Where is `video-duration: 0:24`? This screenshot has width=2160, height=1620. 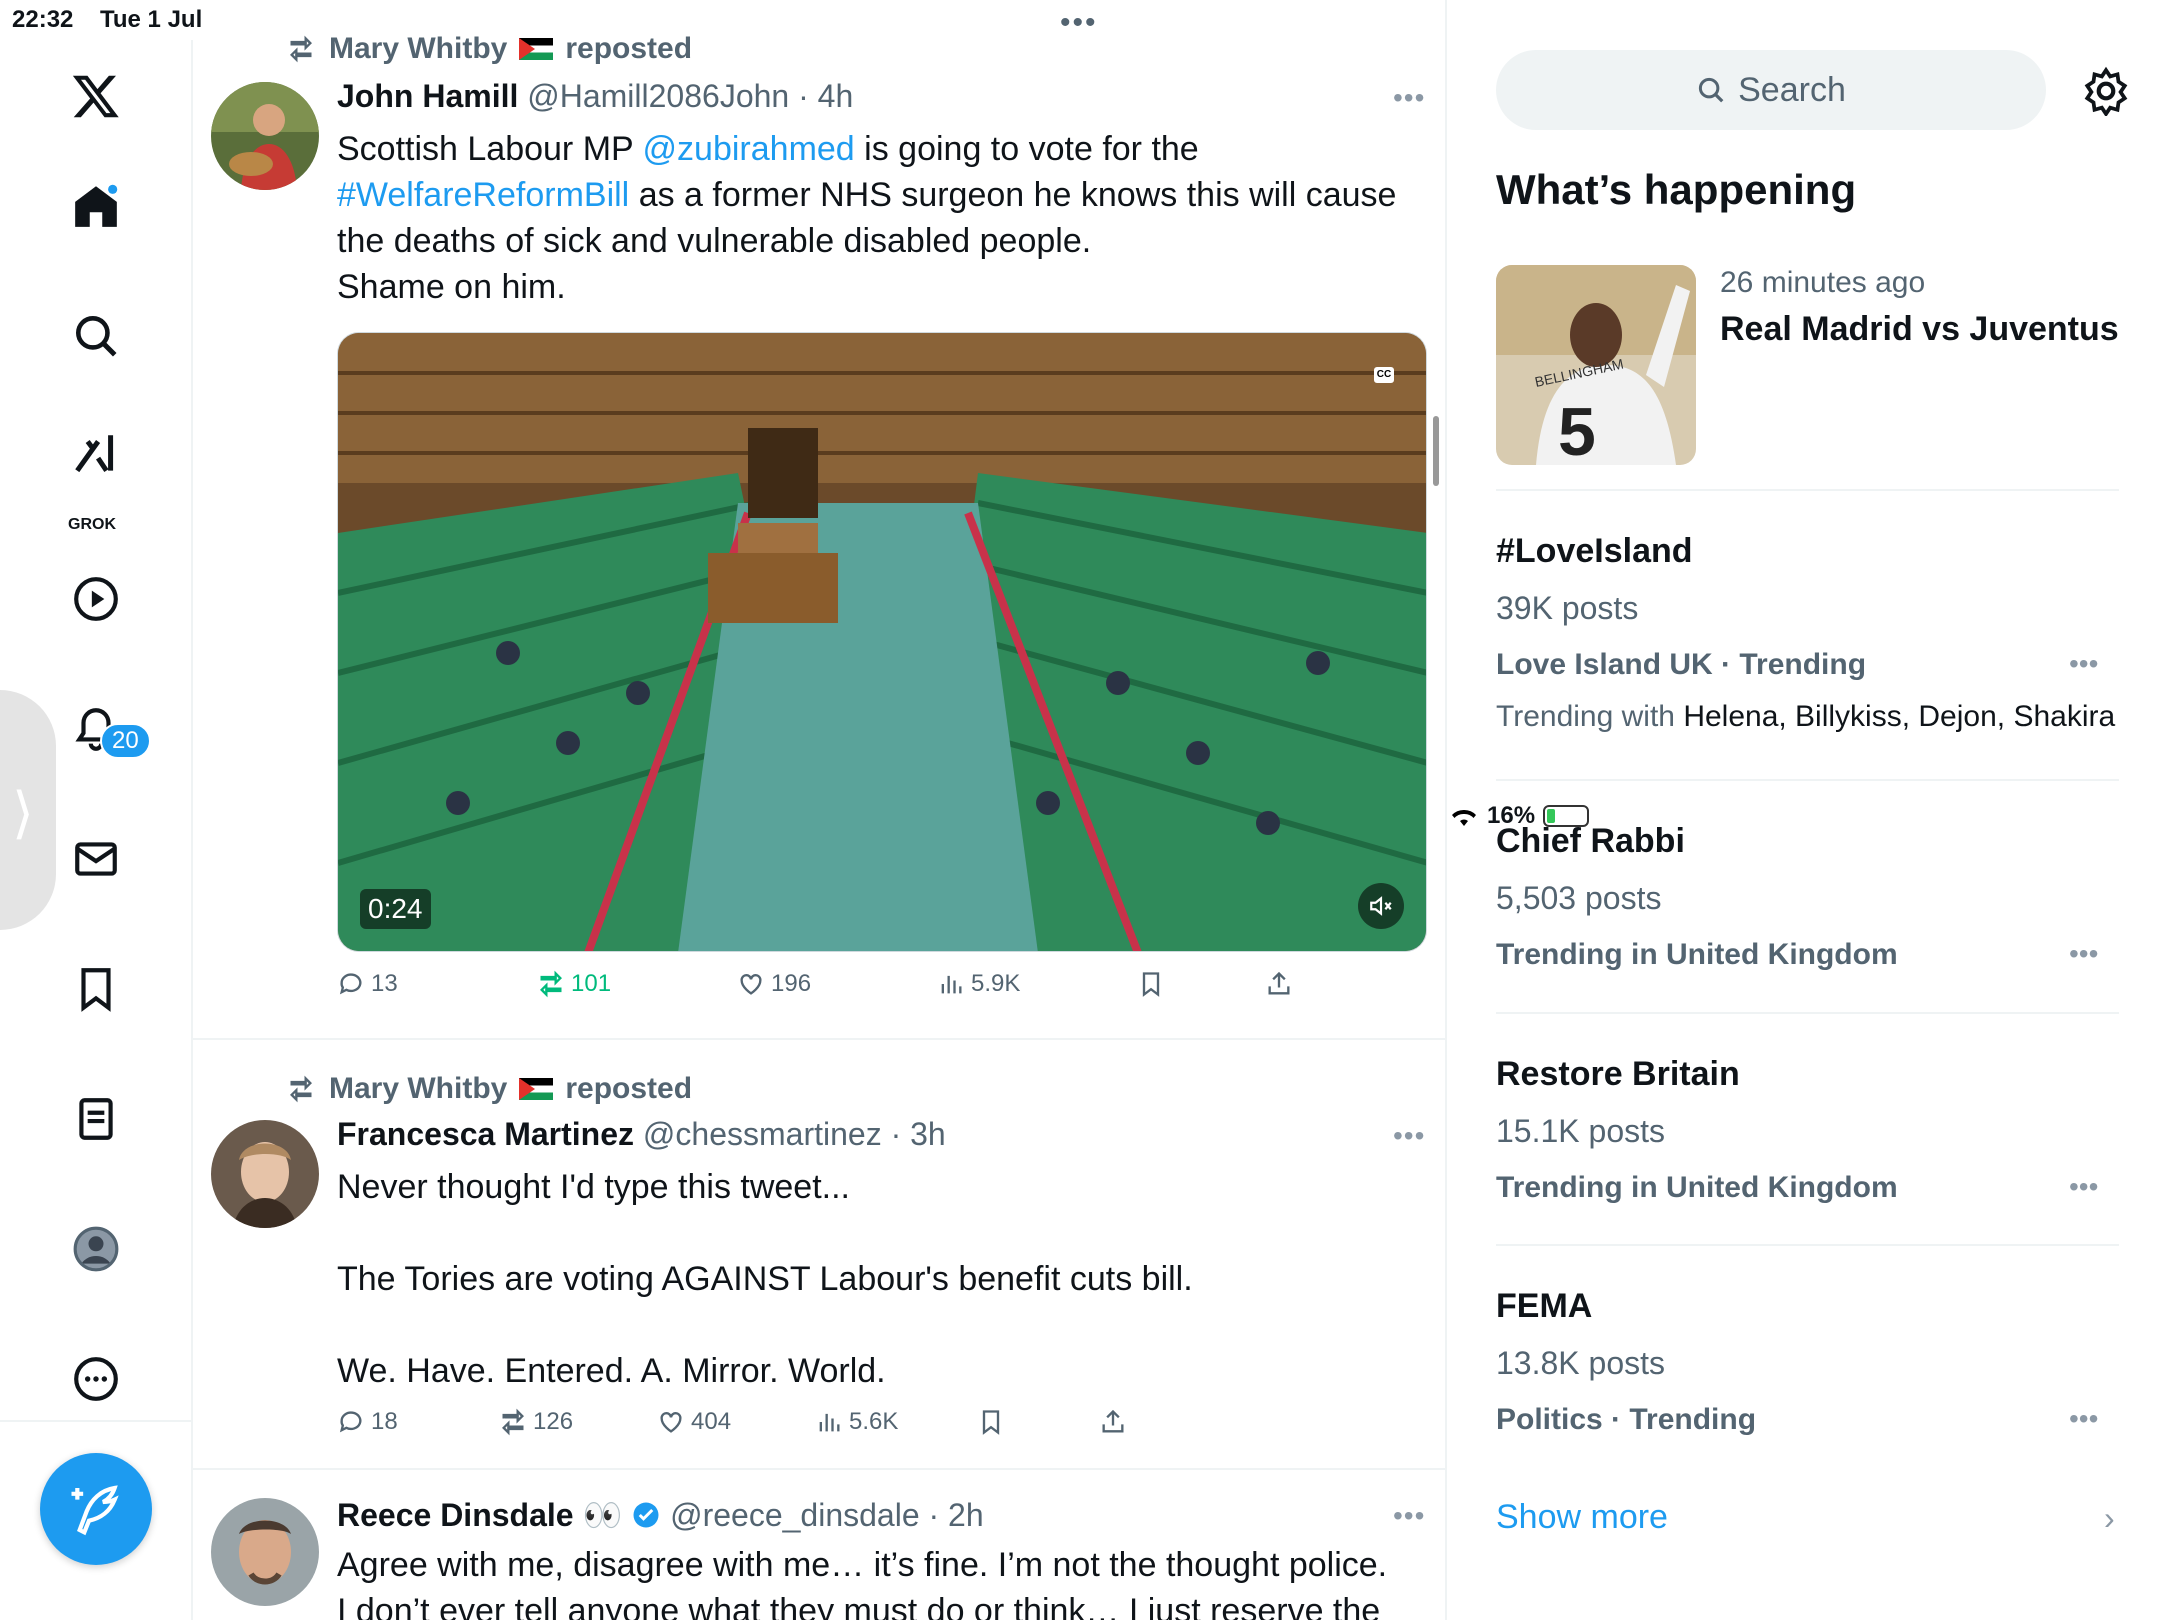 video-duration: 0:24 is located at coordinates (395, 909).